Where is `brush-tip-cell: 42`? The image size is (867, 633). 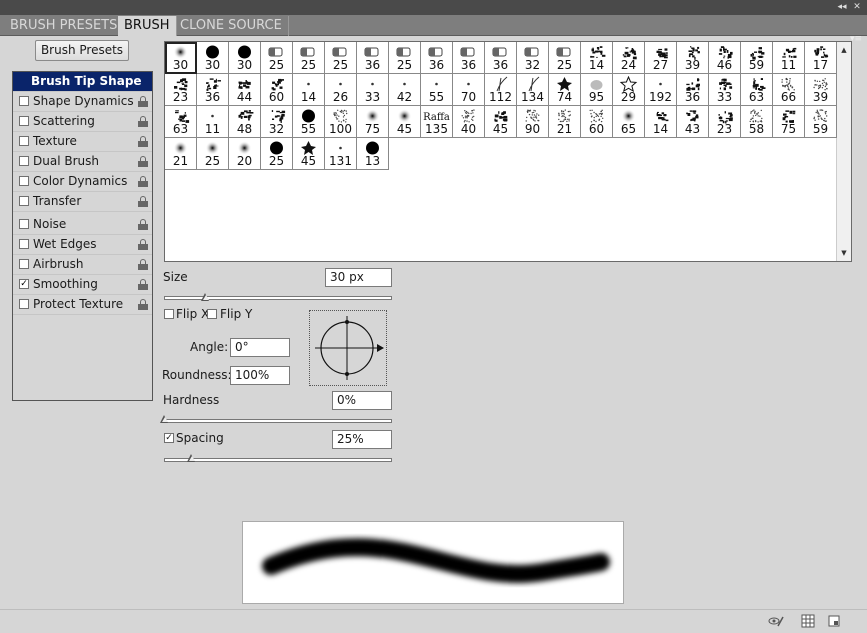 brush-tip-cell: 42 is located at coordinates (405, 90).